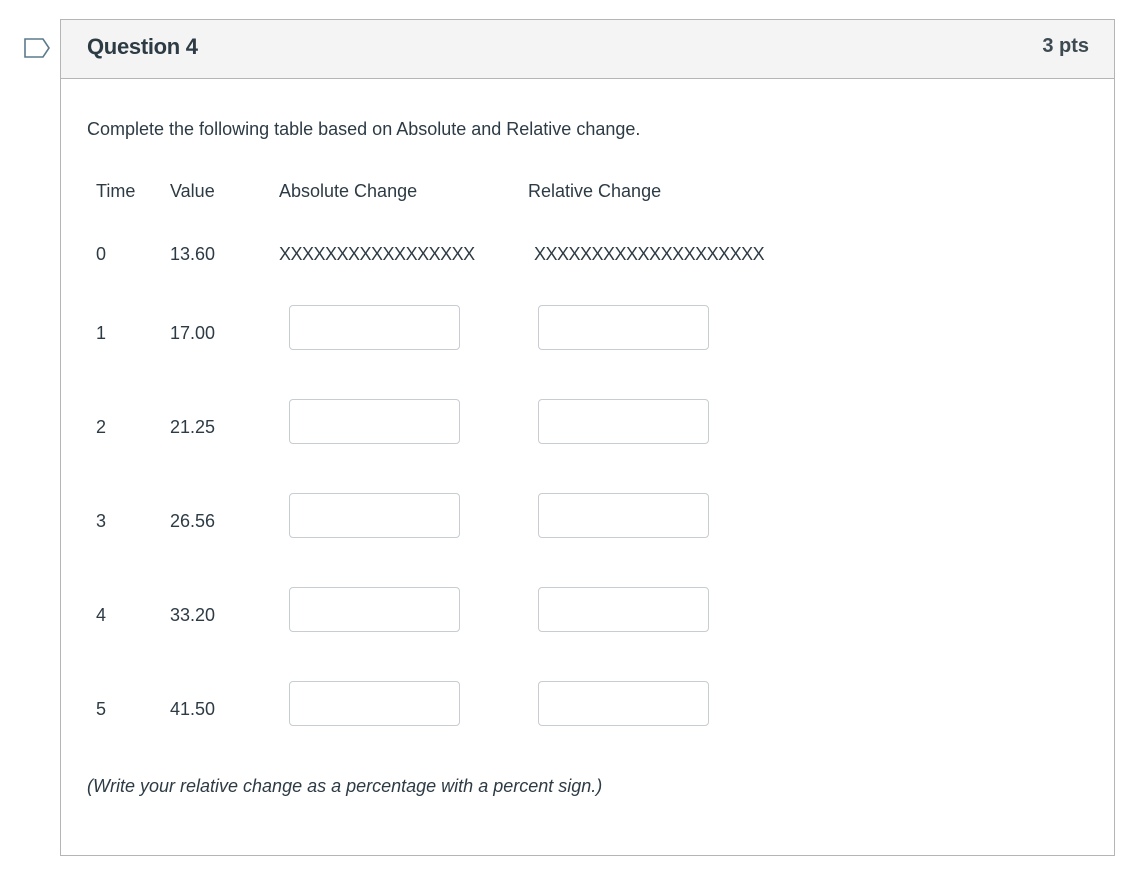 Image resolution: width=1146 pixels, height=873 pixels. I want to click on question-title: Question 4, so click(142, 46).